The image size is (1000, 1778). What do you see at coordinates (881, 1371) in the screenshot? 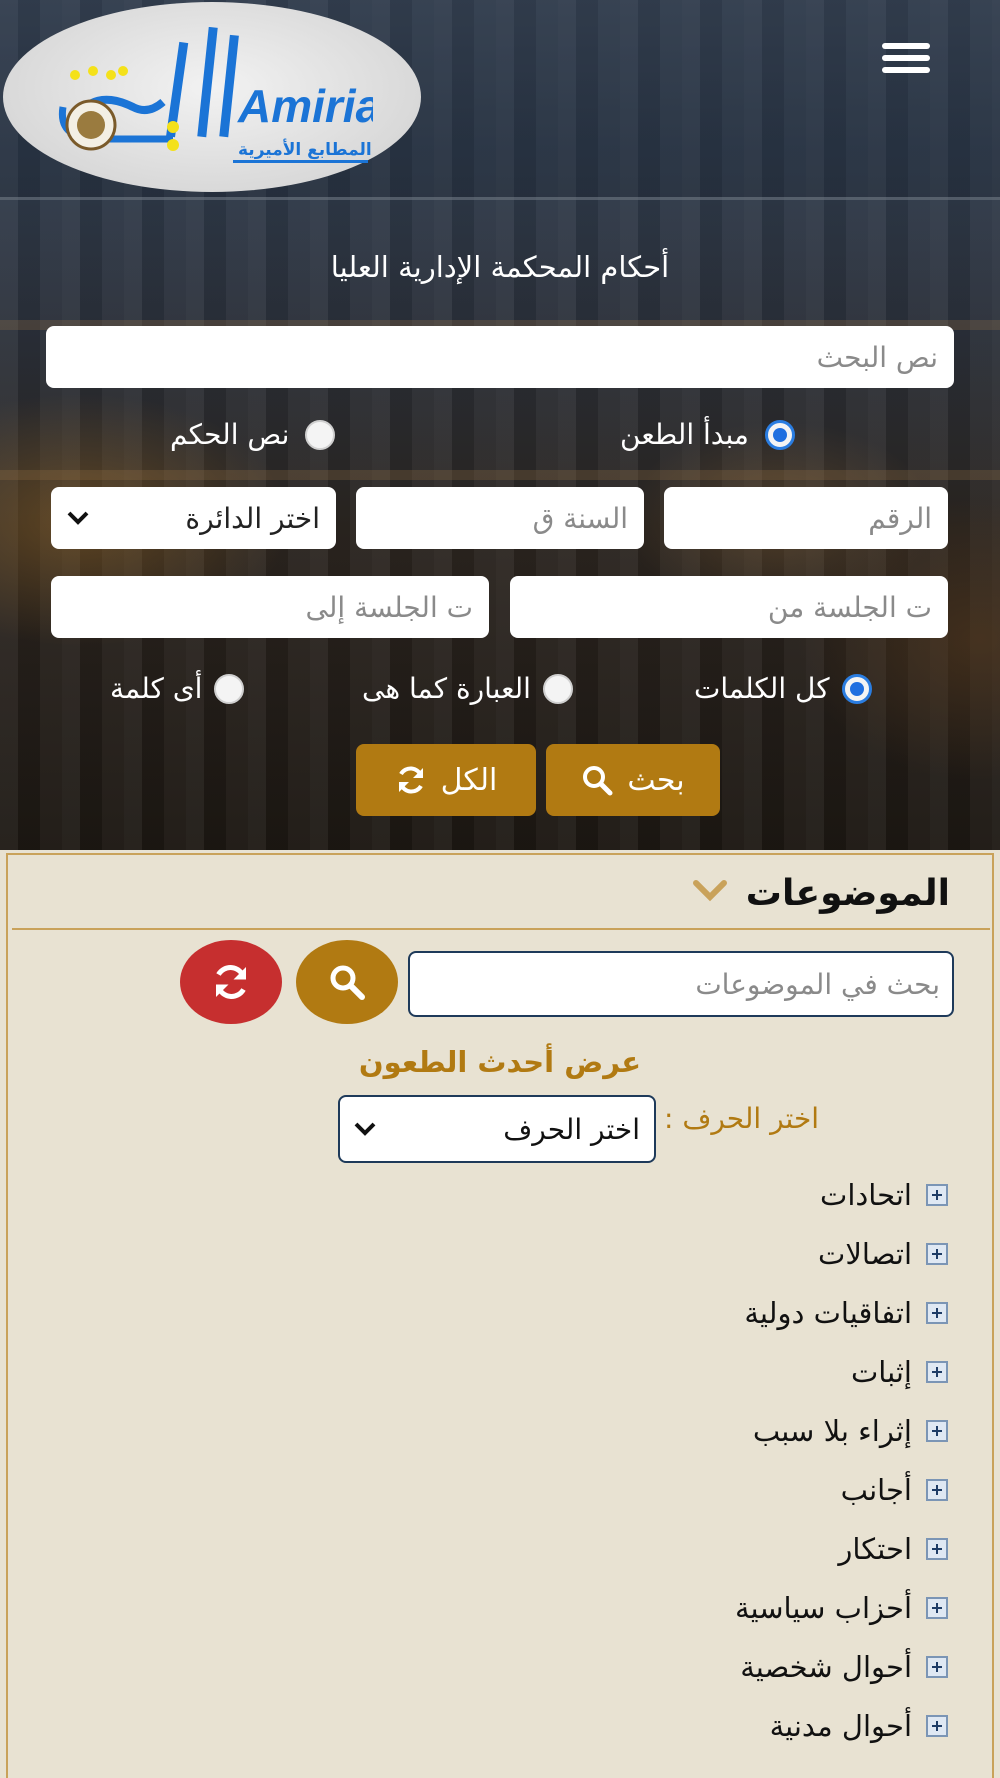
I see `topic-label: إثبات` at bounding box center [881, 1371].